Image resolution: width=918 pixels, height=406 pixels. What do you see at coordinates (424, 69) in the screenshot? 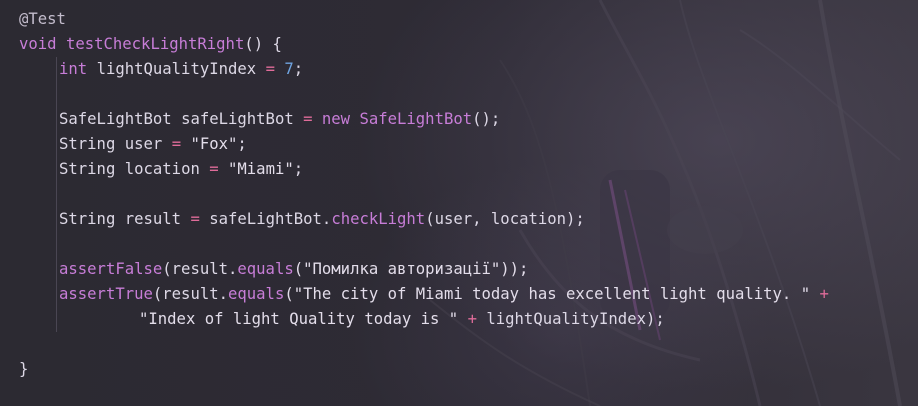
I see `code-line-light-quality-index: int lightQualityIndex = 7;` at bounding box center [424, 69].